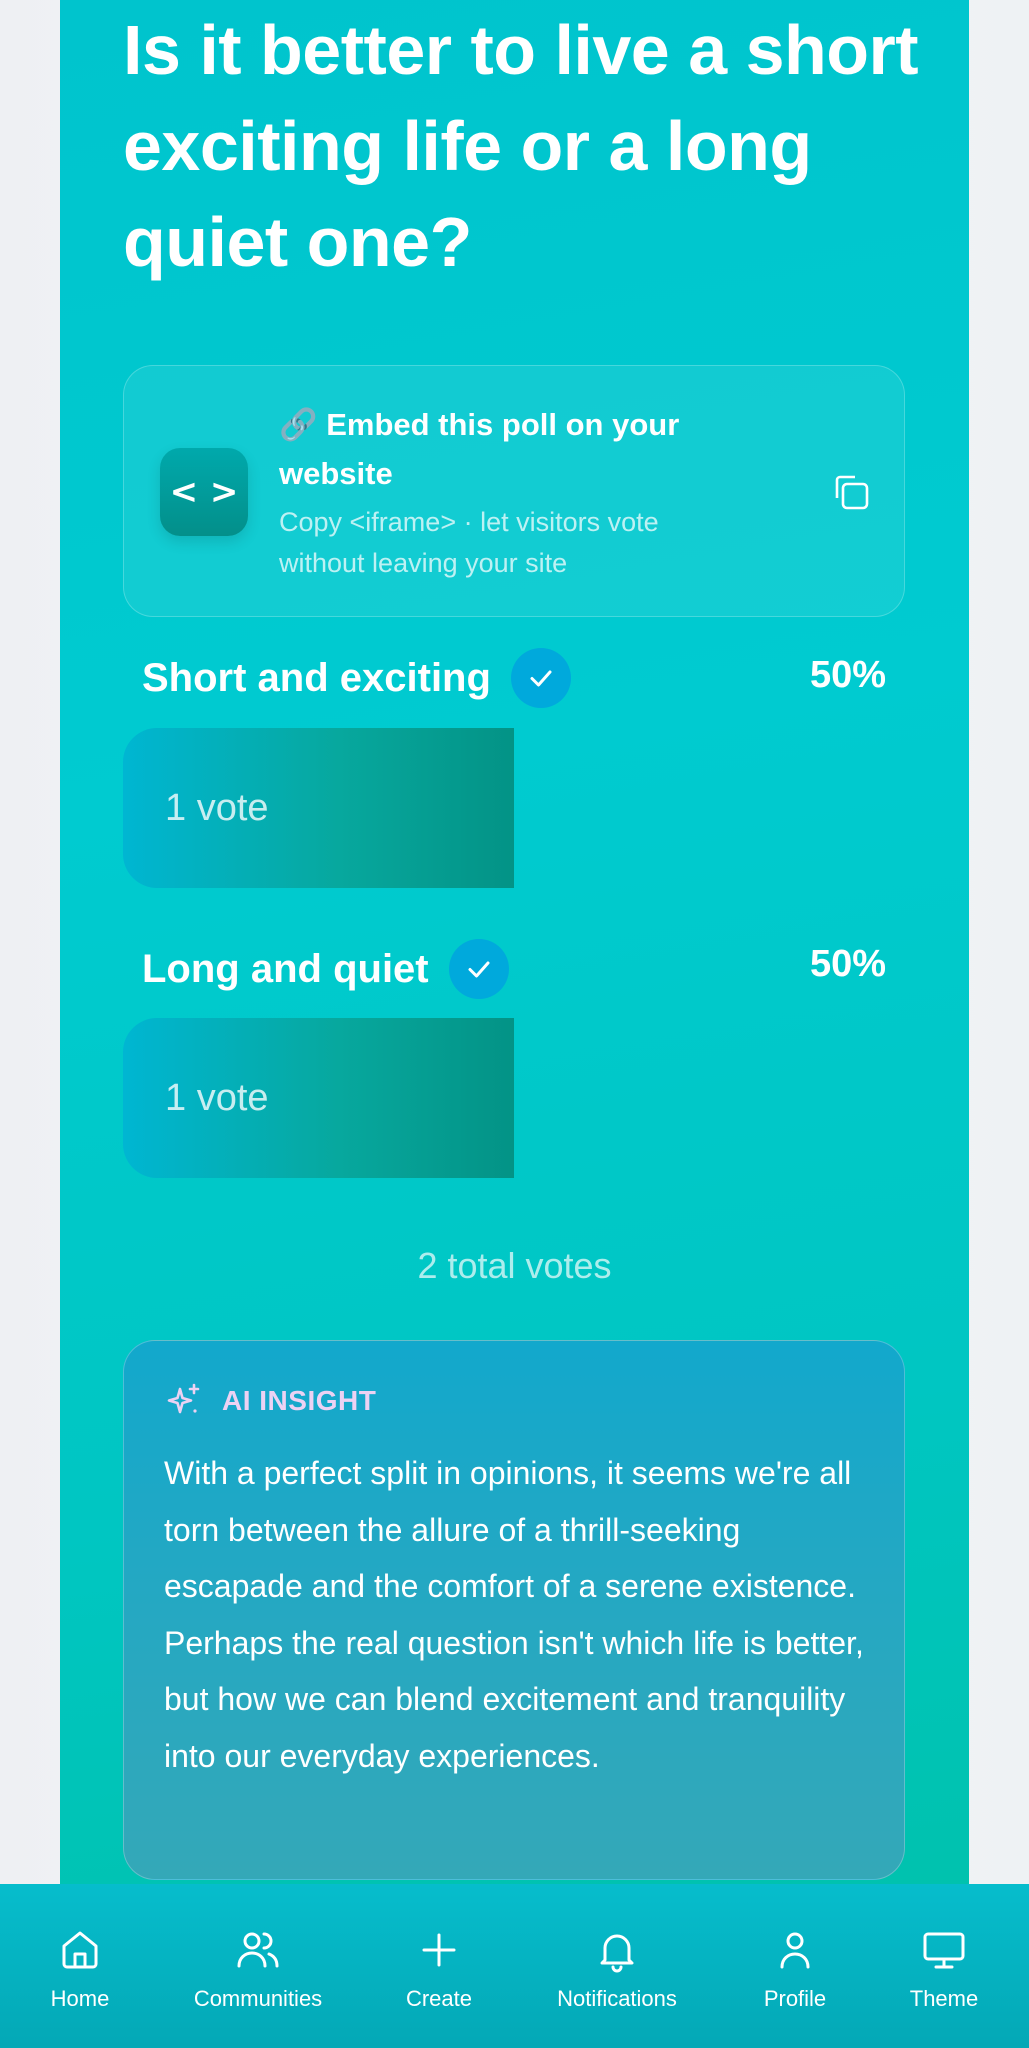  What do you see at coordinates (258, 1998) in the screenshot?
I see `nav-label: Communities` at bounding box center [258, 1998].